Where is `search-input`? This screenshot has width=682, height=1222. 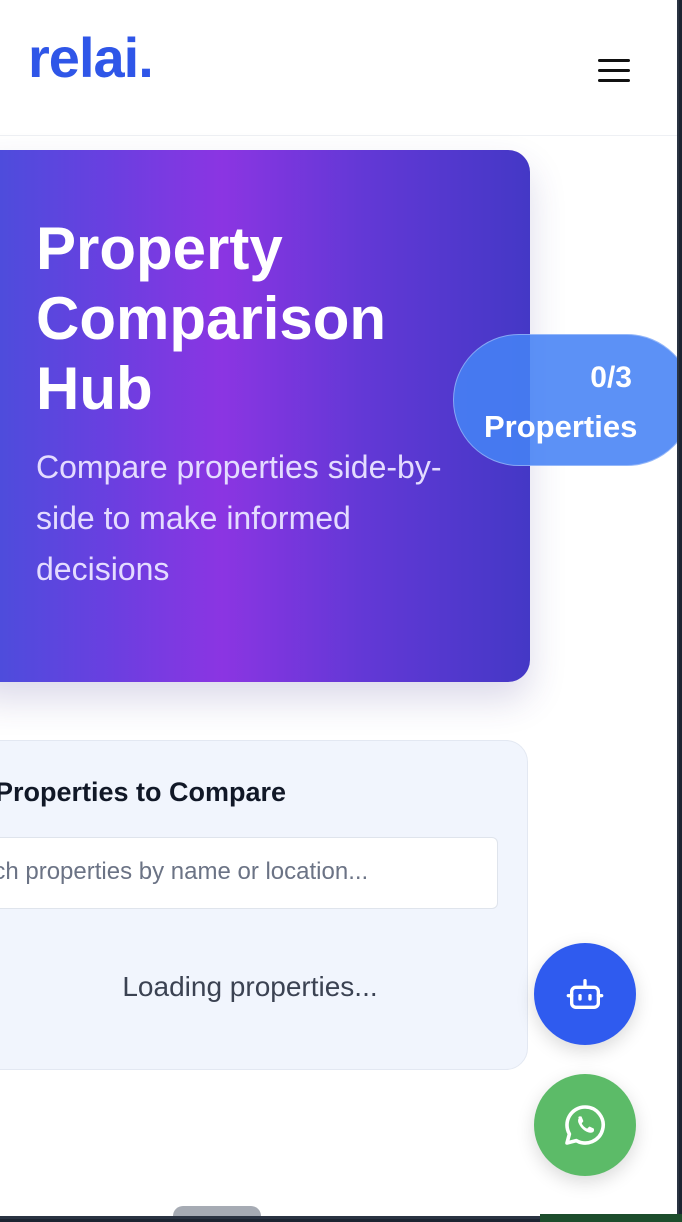
search-input is located at coordinates (248, 873).